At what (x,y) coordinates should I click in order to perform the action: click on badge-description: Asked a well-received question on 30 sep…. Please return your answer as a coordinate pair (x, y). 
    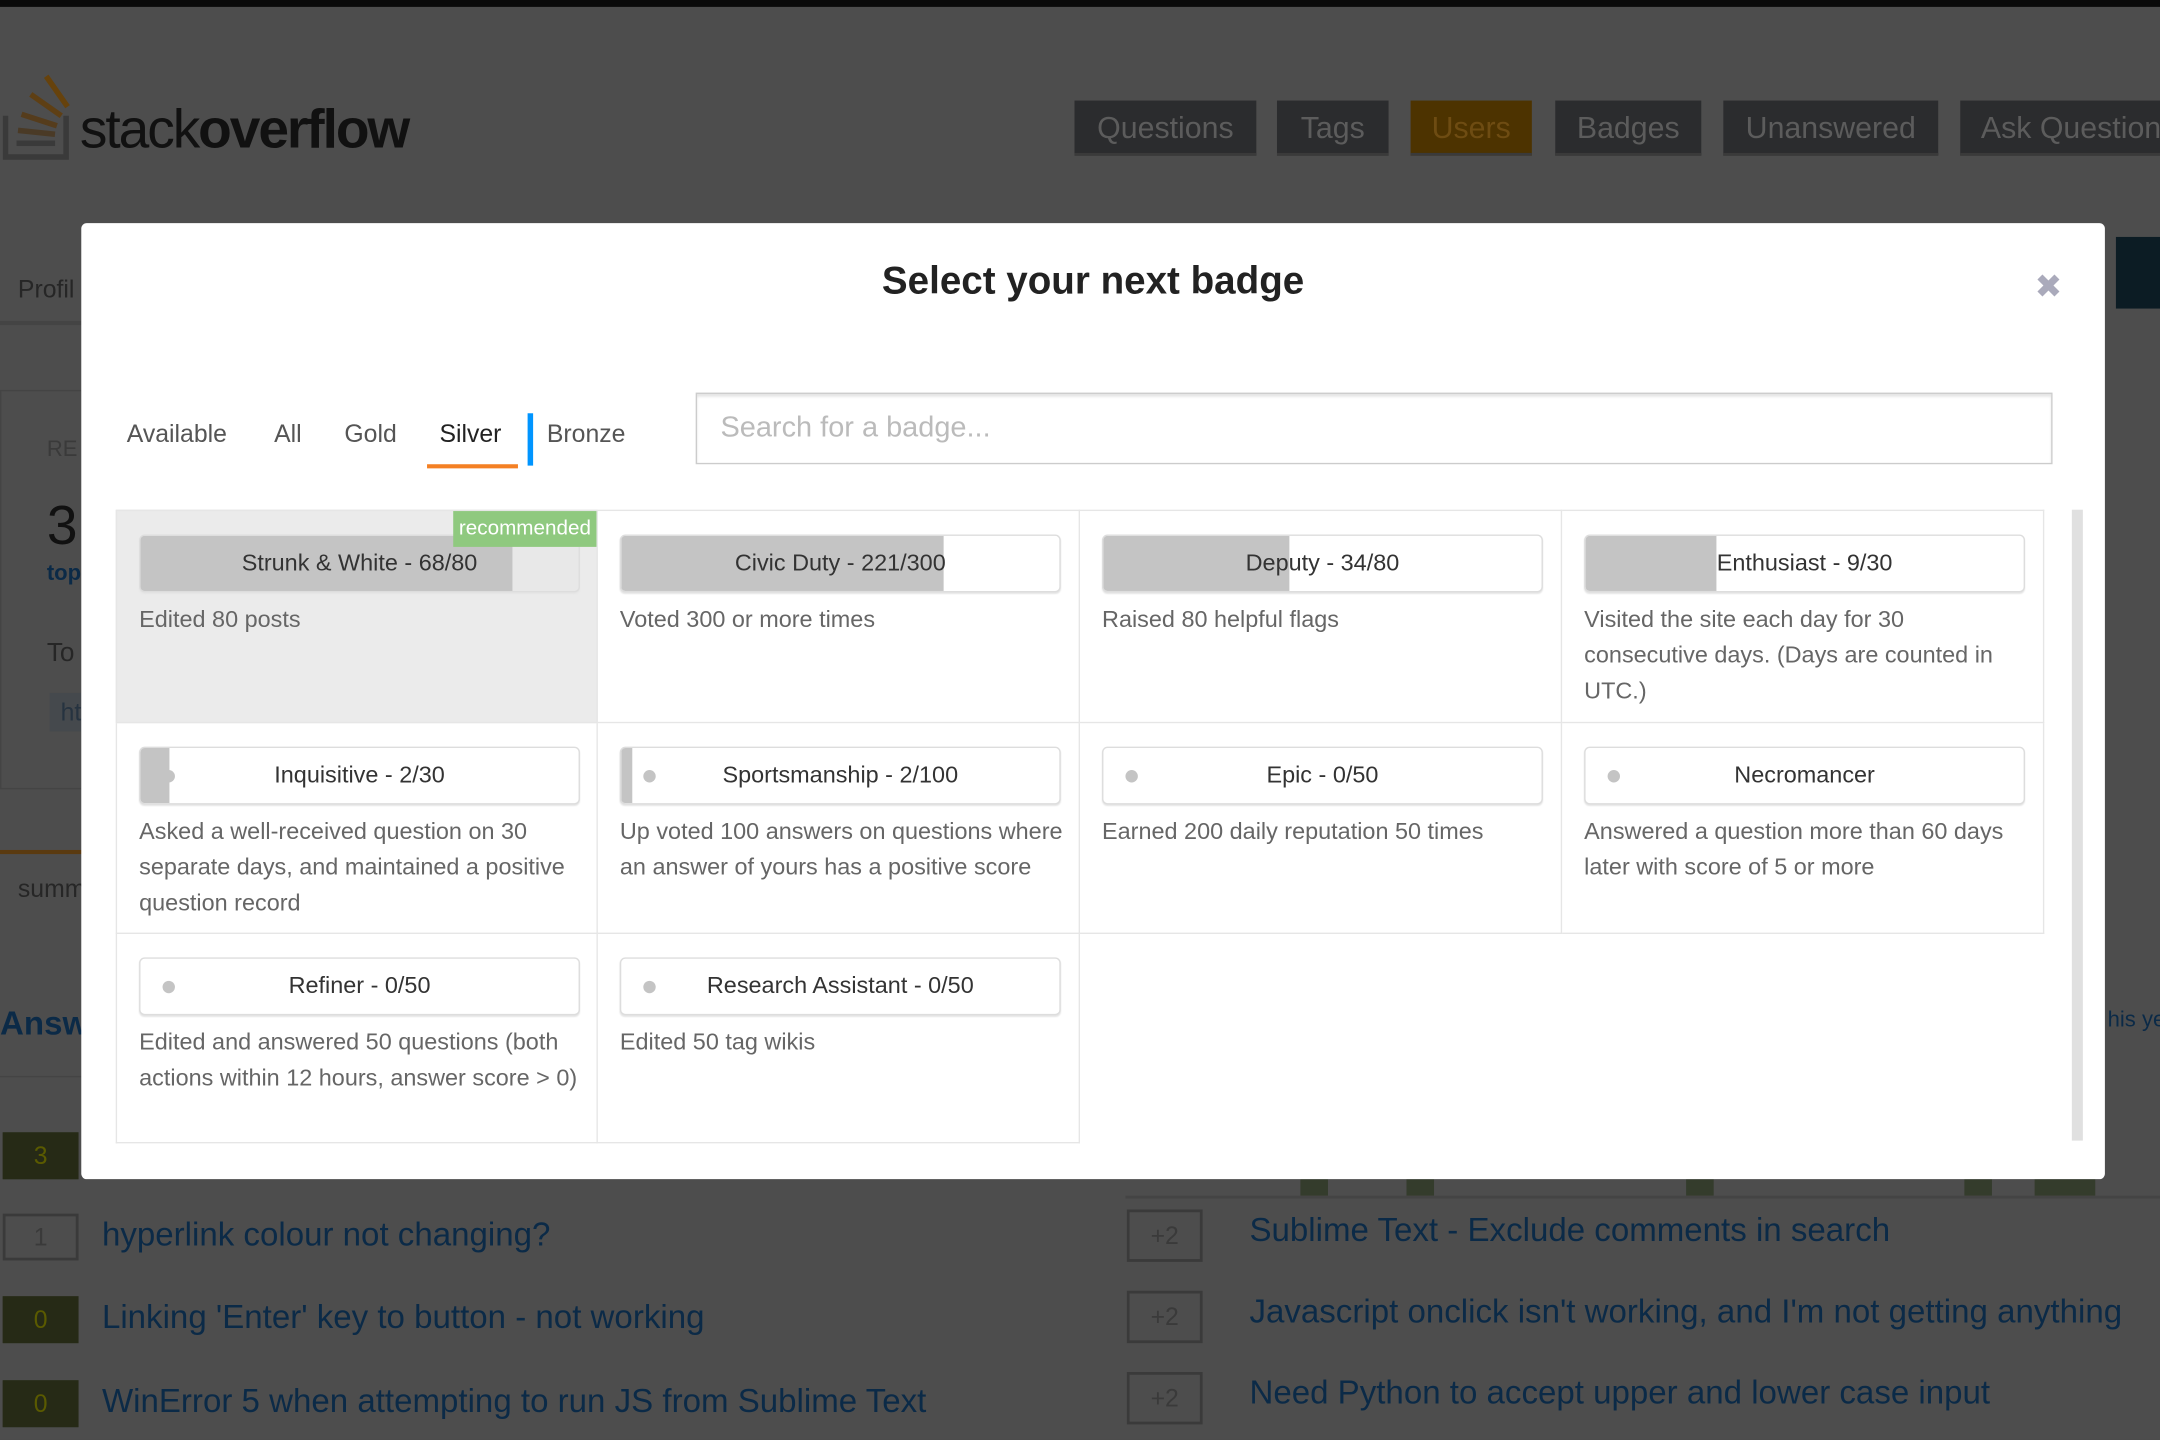
    Looking at the image, I should click on (352, 867).